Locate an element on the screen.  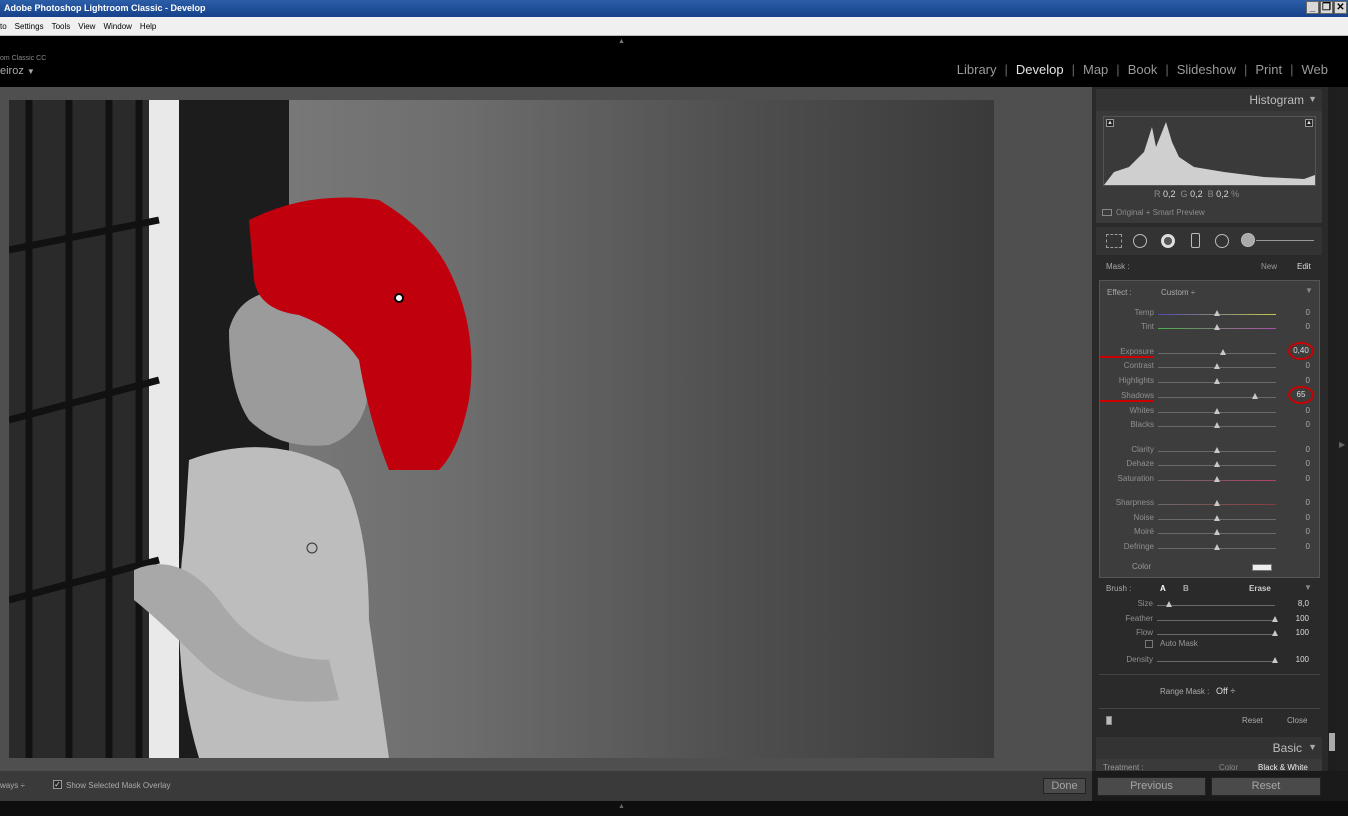
mask-edit-button: Edit is located at coordinates (1304, 266).